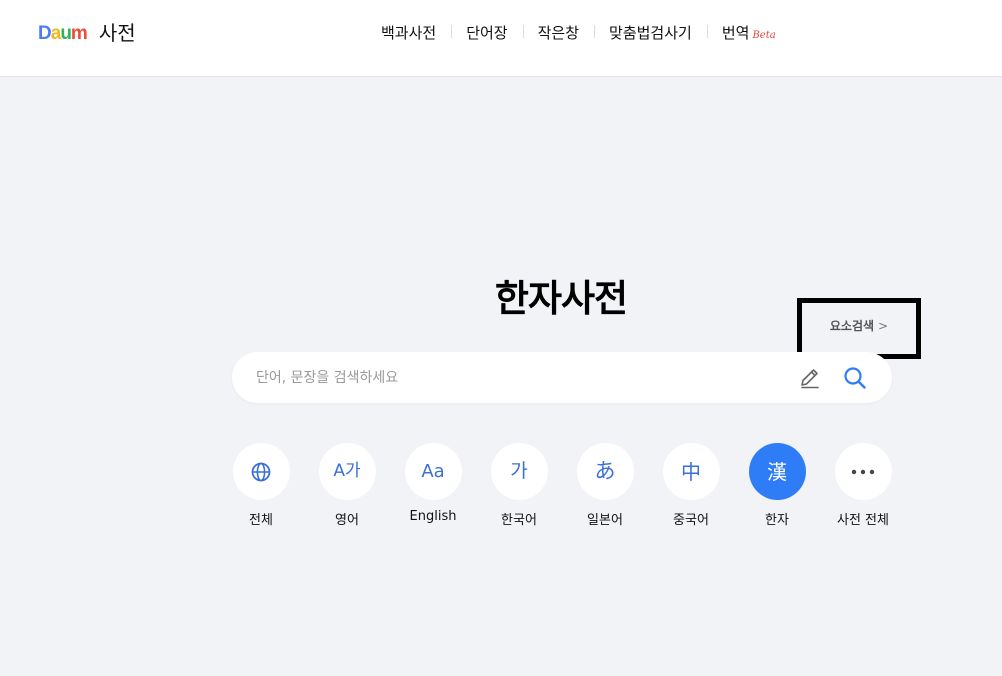 The image size is (1002, 676). Describe the element at coordinates (486, 32) in the screenshot. I see `nav-wordbook: 단어장` at that location.